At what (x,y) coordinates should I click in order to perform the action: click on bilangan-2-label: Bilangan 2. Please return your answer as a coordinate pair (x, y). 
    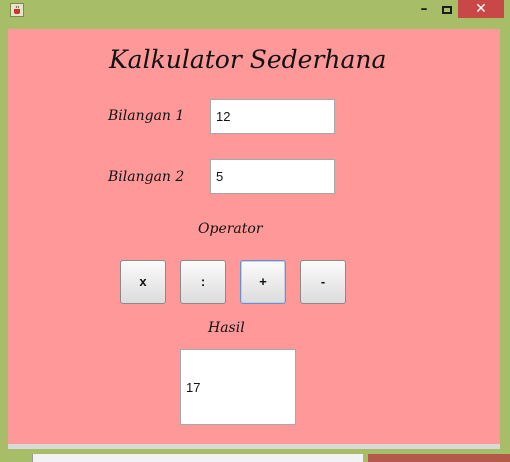
    Looking at the image, I should click on (146, 177).